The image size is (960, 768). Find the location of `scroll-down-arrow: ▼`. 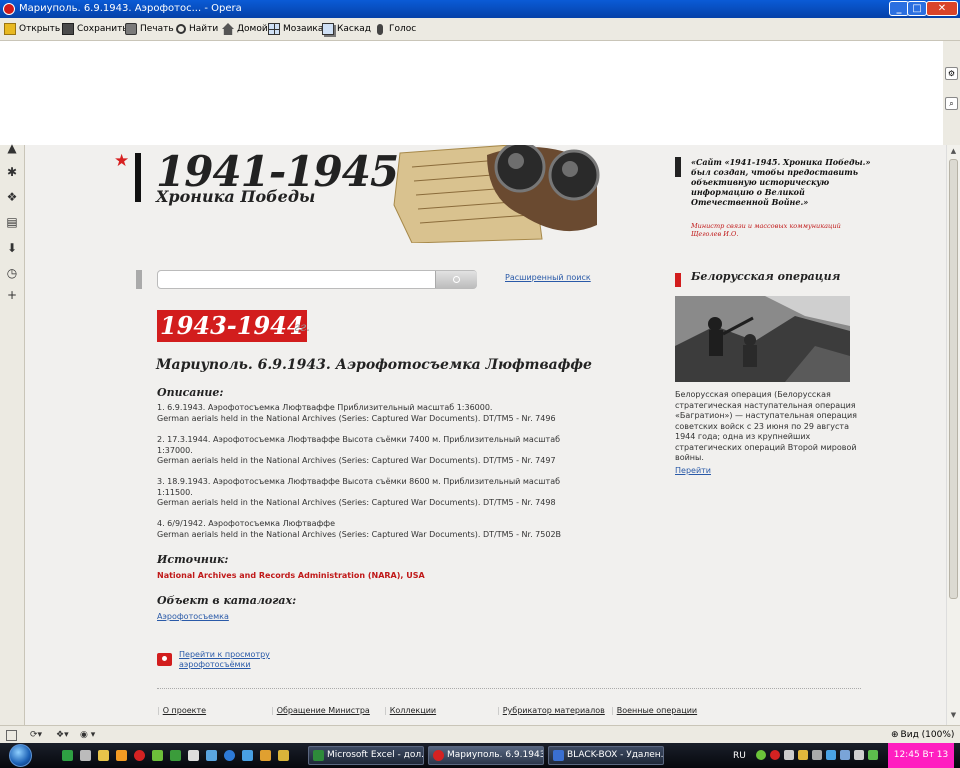

scroll-down-arrow: ▼ is located at coordinates (953, 716).